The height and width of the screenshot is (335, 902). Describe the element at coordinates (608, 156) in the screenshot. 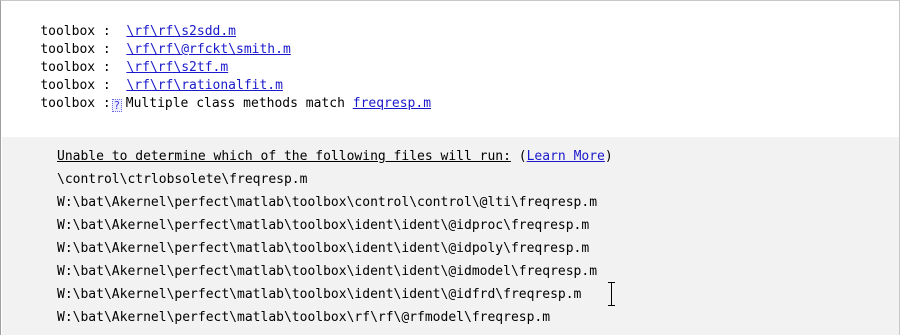

I see `learn-more-close: )` at that location.